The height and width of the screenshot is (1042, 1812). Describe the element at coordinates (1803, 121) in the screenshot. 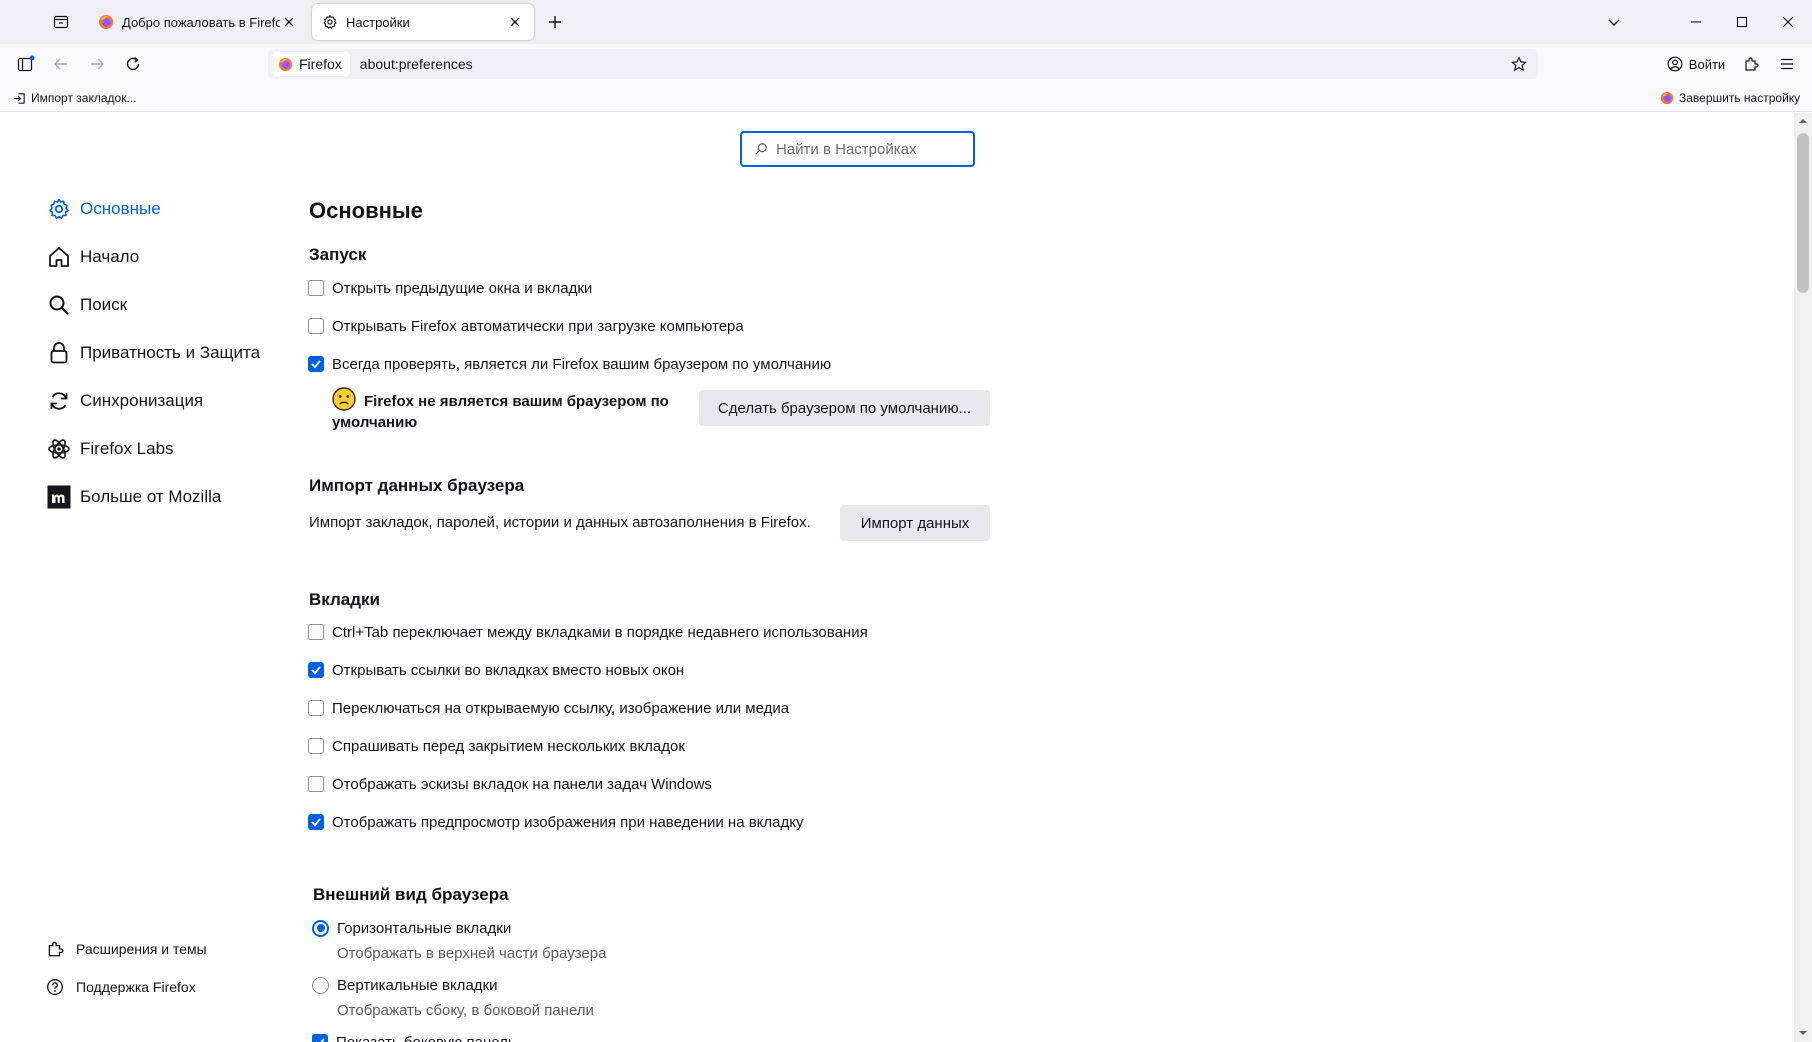

I see `scroll-up-arrow-icon` at that location.